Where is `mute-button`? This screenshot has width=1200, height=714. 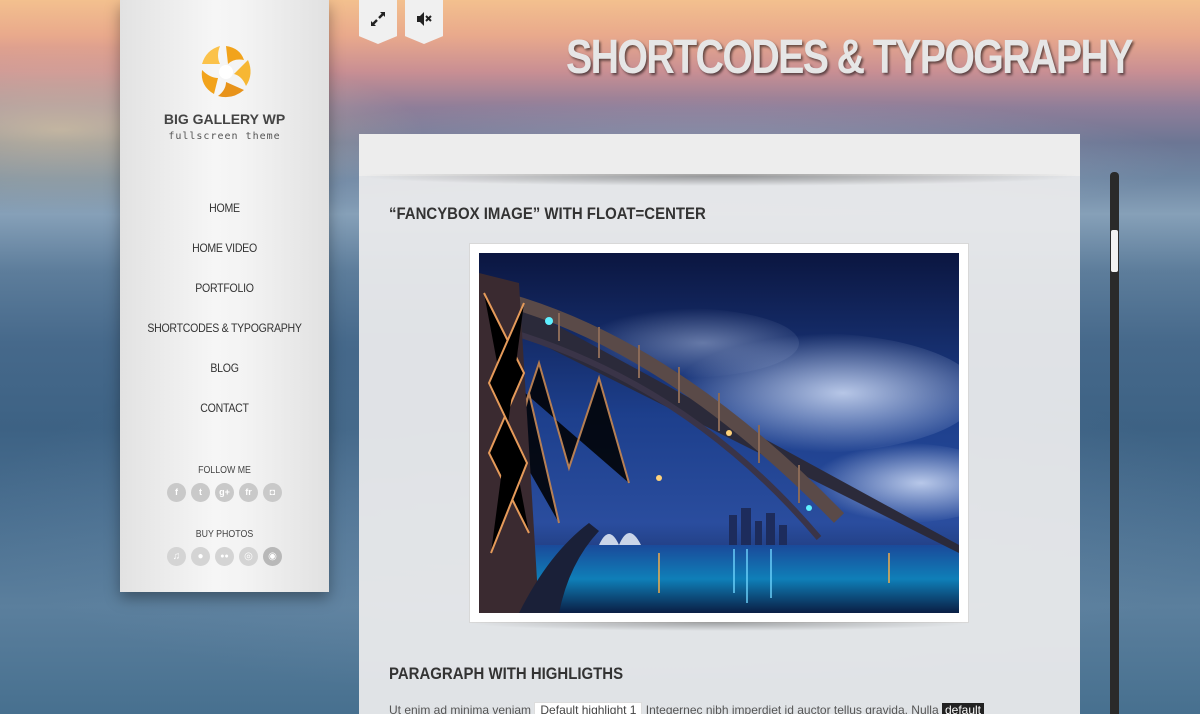
mute-button is located at coordinates (424, 22).